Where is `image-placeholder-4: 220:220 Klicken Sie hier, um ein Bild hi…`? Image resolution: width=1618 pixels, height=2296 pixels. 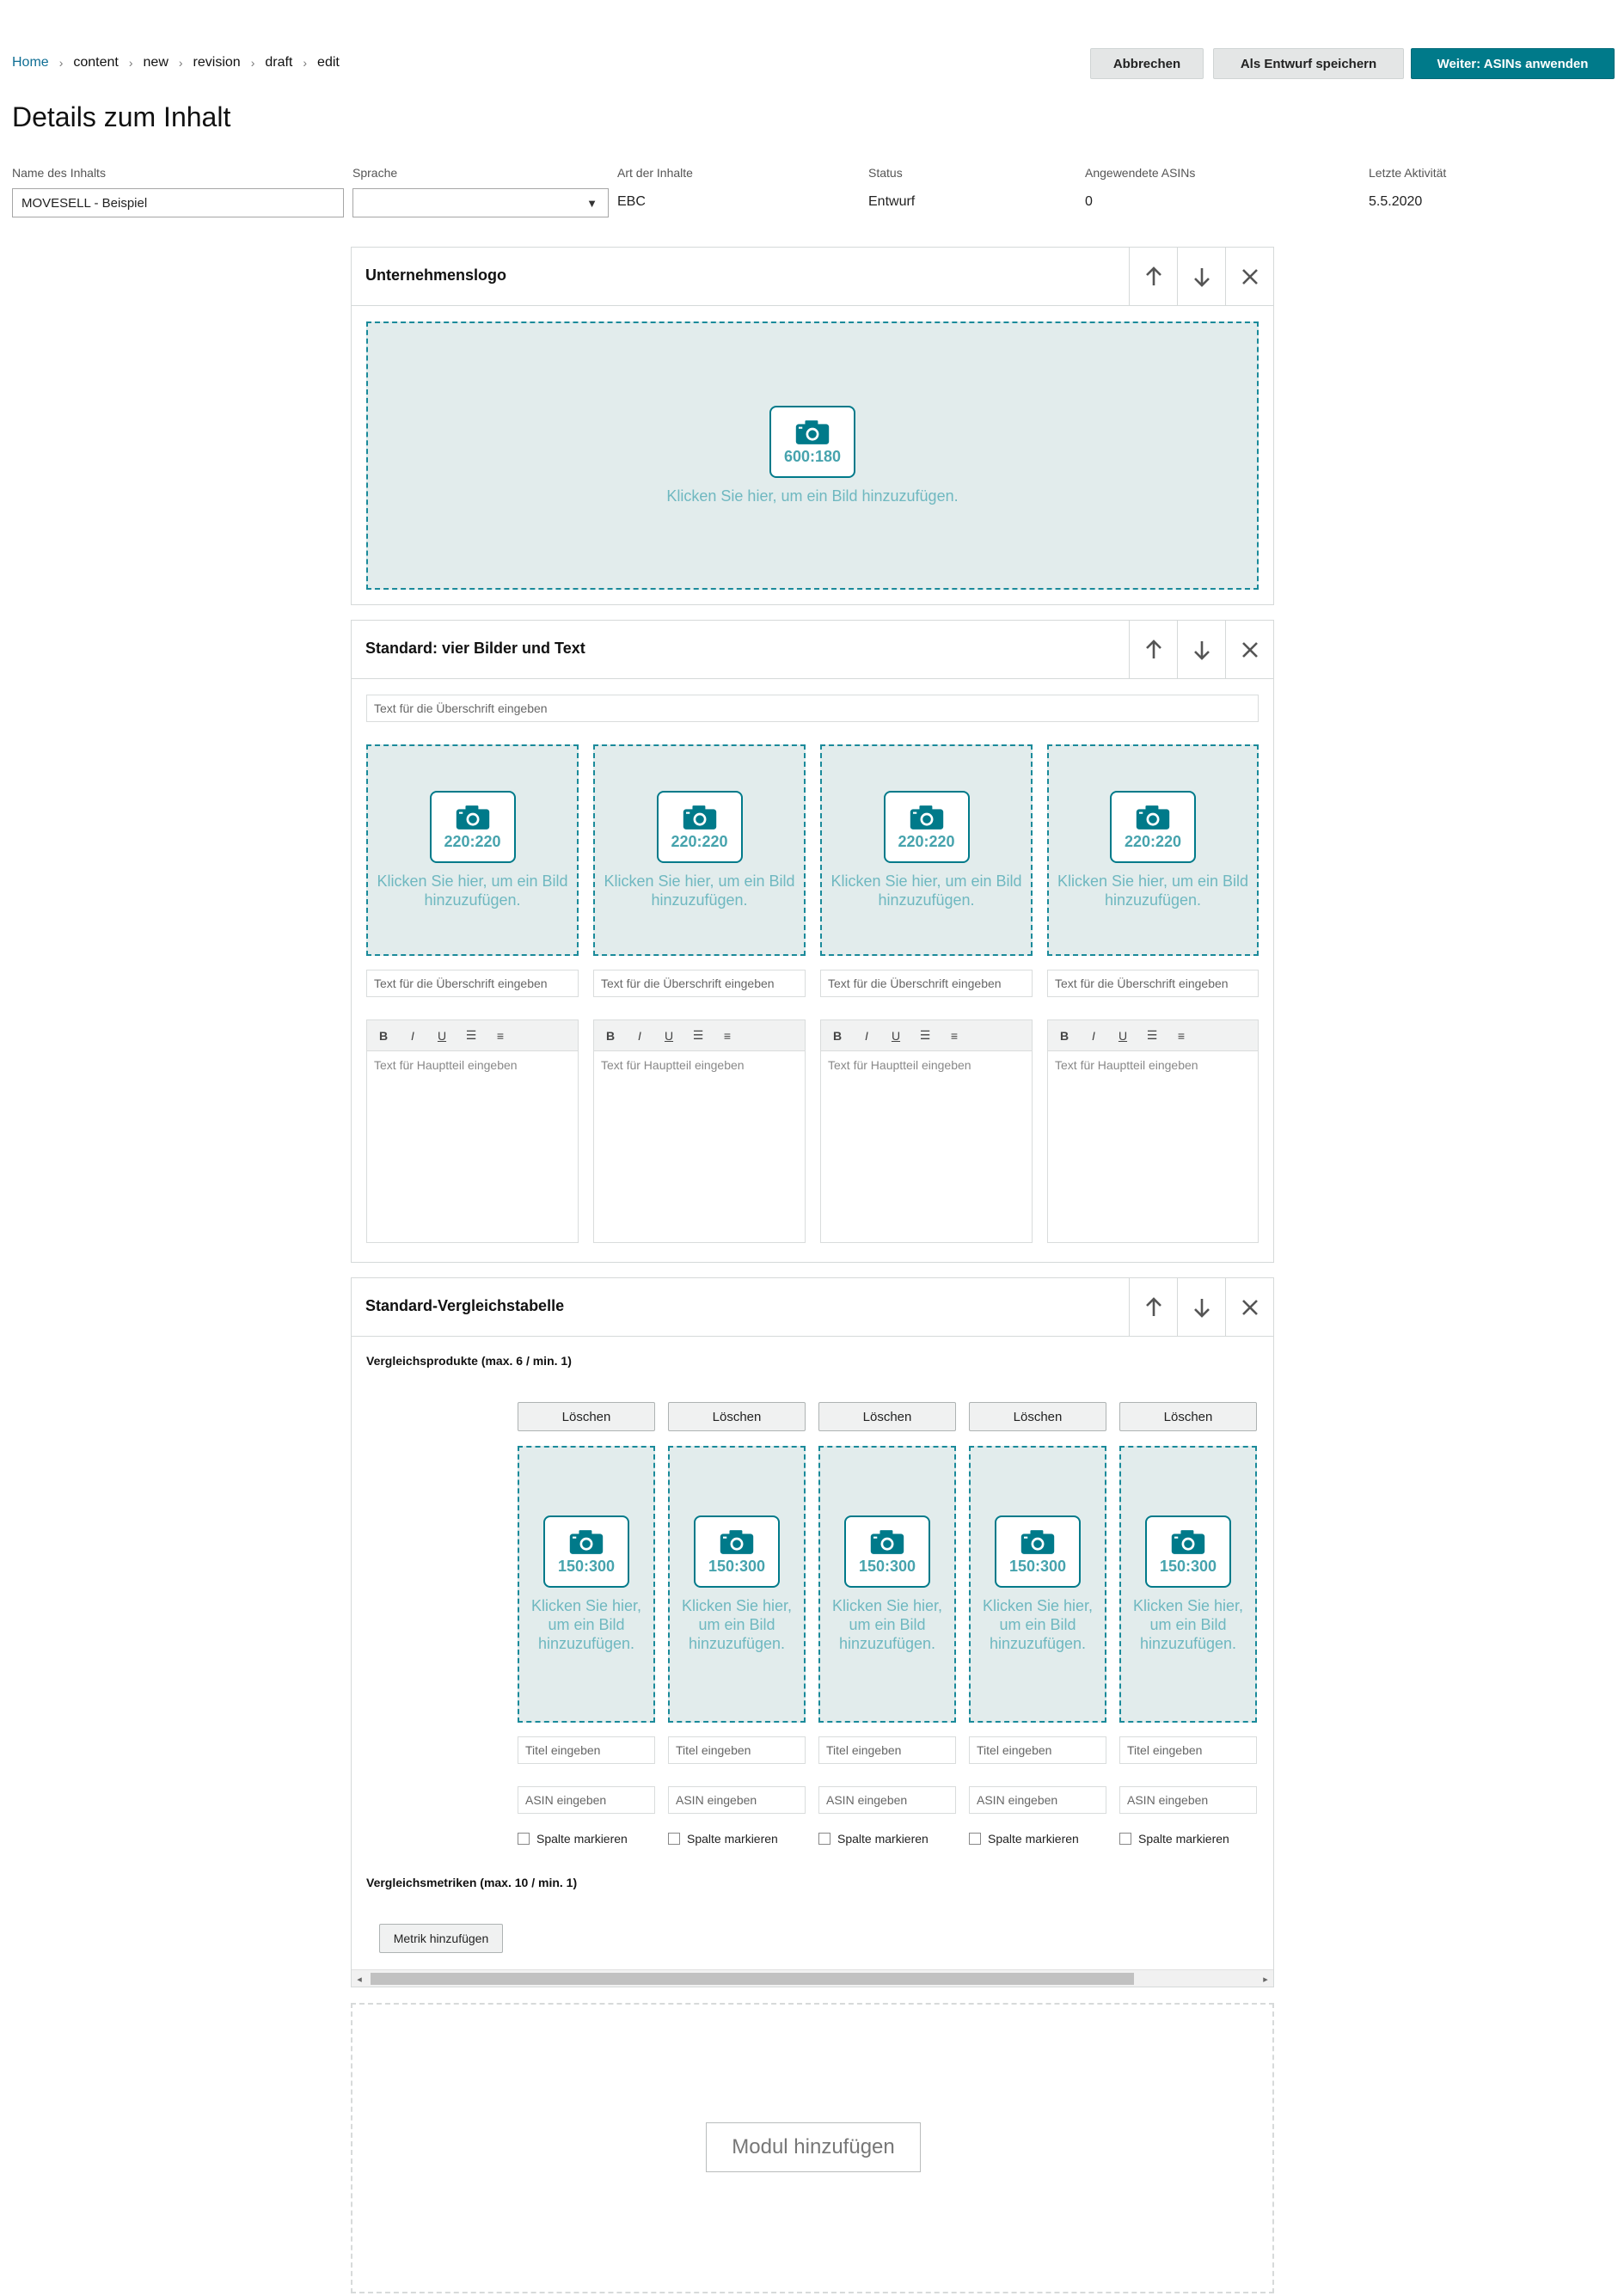
image-placeholder-4: 220:220 Klicken Sie hier, um ein Bild hi… is located at coordinates (1153, 850).